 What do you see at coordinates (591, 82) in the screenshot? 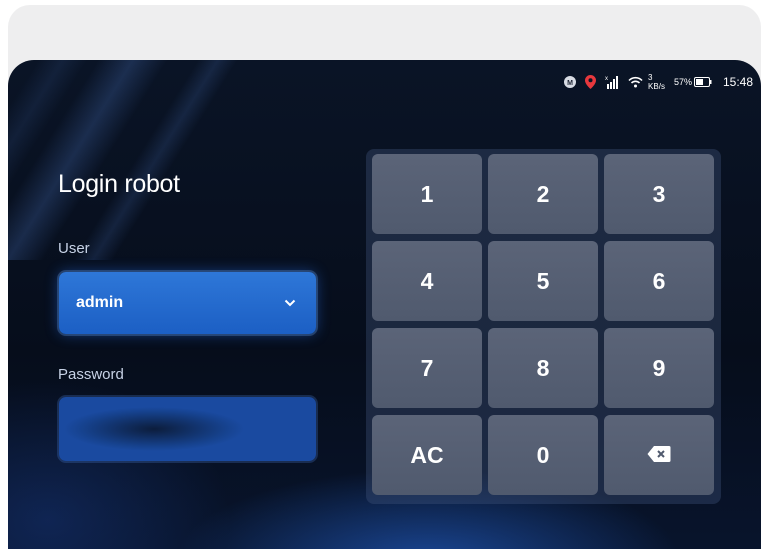
I see `location-icon` at bounding box center [591, 82].